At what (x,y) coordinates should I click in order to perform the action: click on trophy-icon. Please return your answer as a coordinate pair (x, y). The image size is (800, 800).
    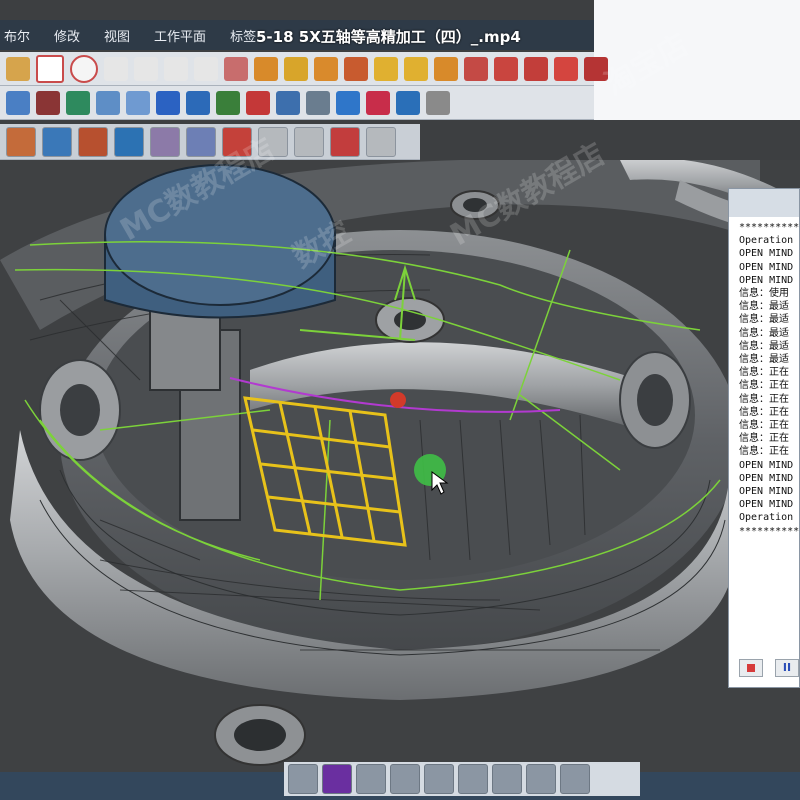
    Looking at the image, I should click on (318, 102).